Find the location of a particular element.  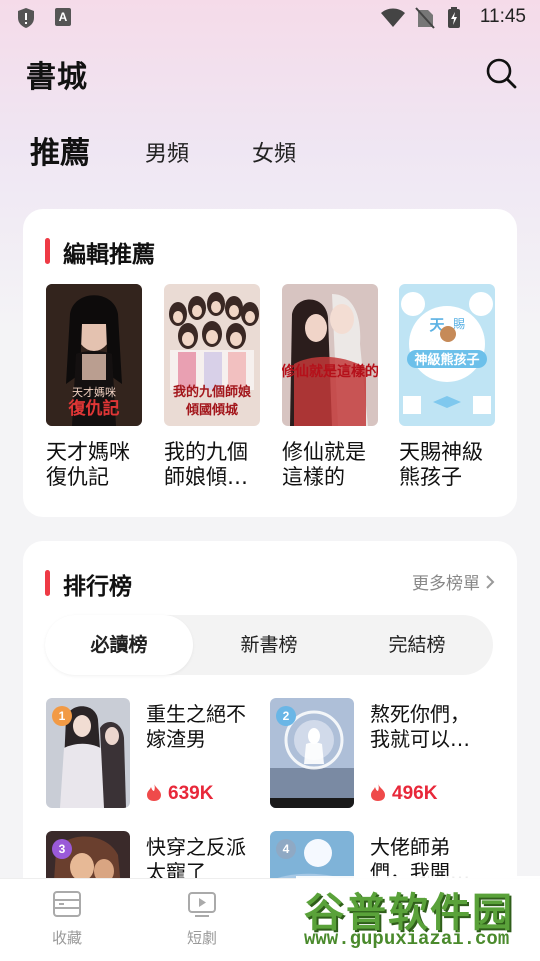

svg-text: 神級熊孩子 is located at coordinates (446, 360).